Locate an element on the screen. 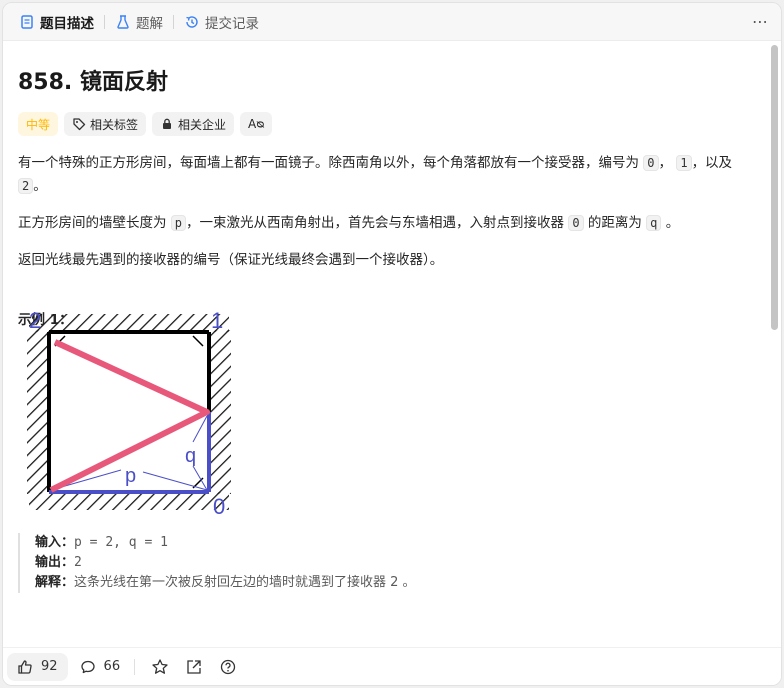 The height and width of the screenshot is (688, 784). example-output-row: 输出：2 is located at coordinates (225, 563).